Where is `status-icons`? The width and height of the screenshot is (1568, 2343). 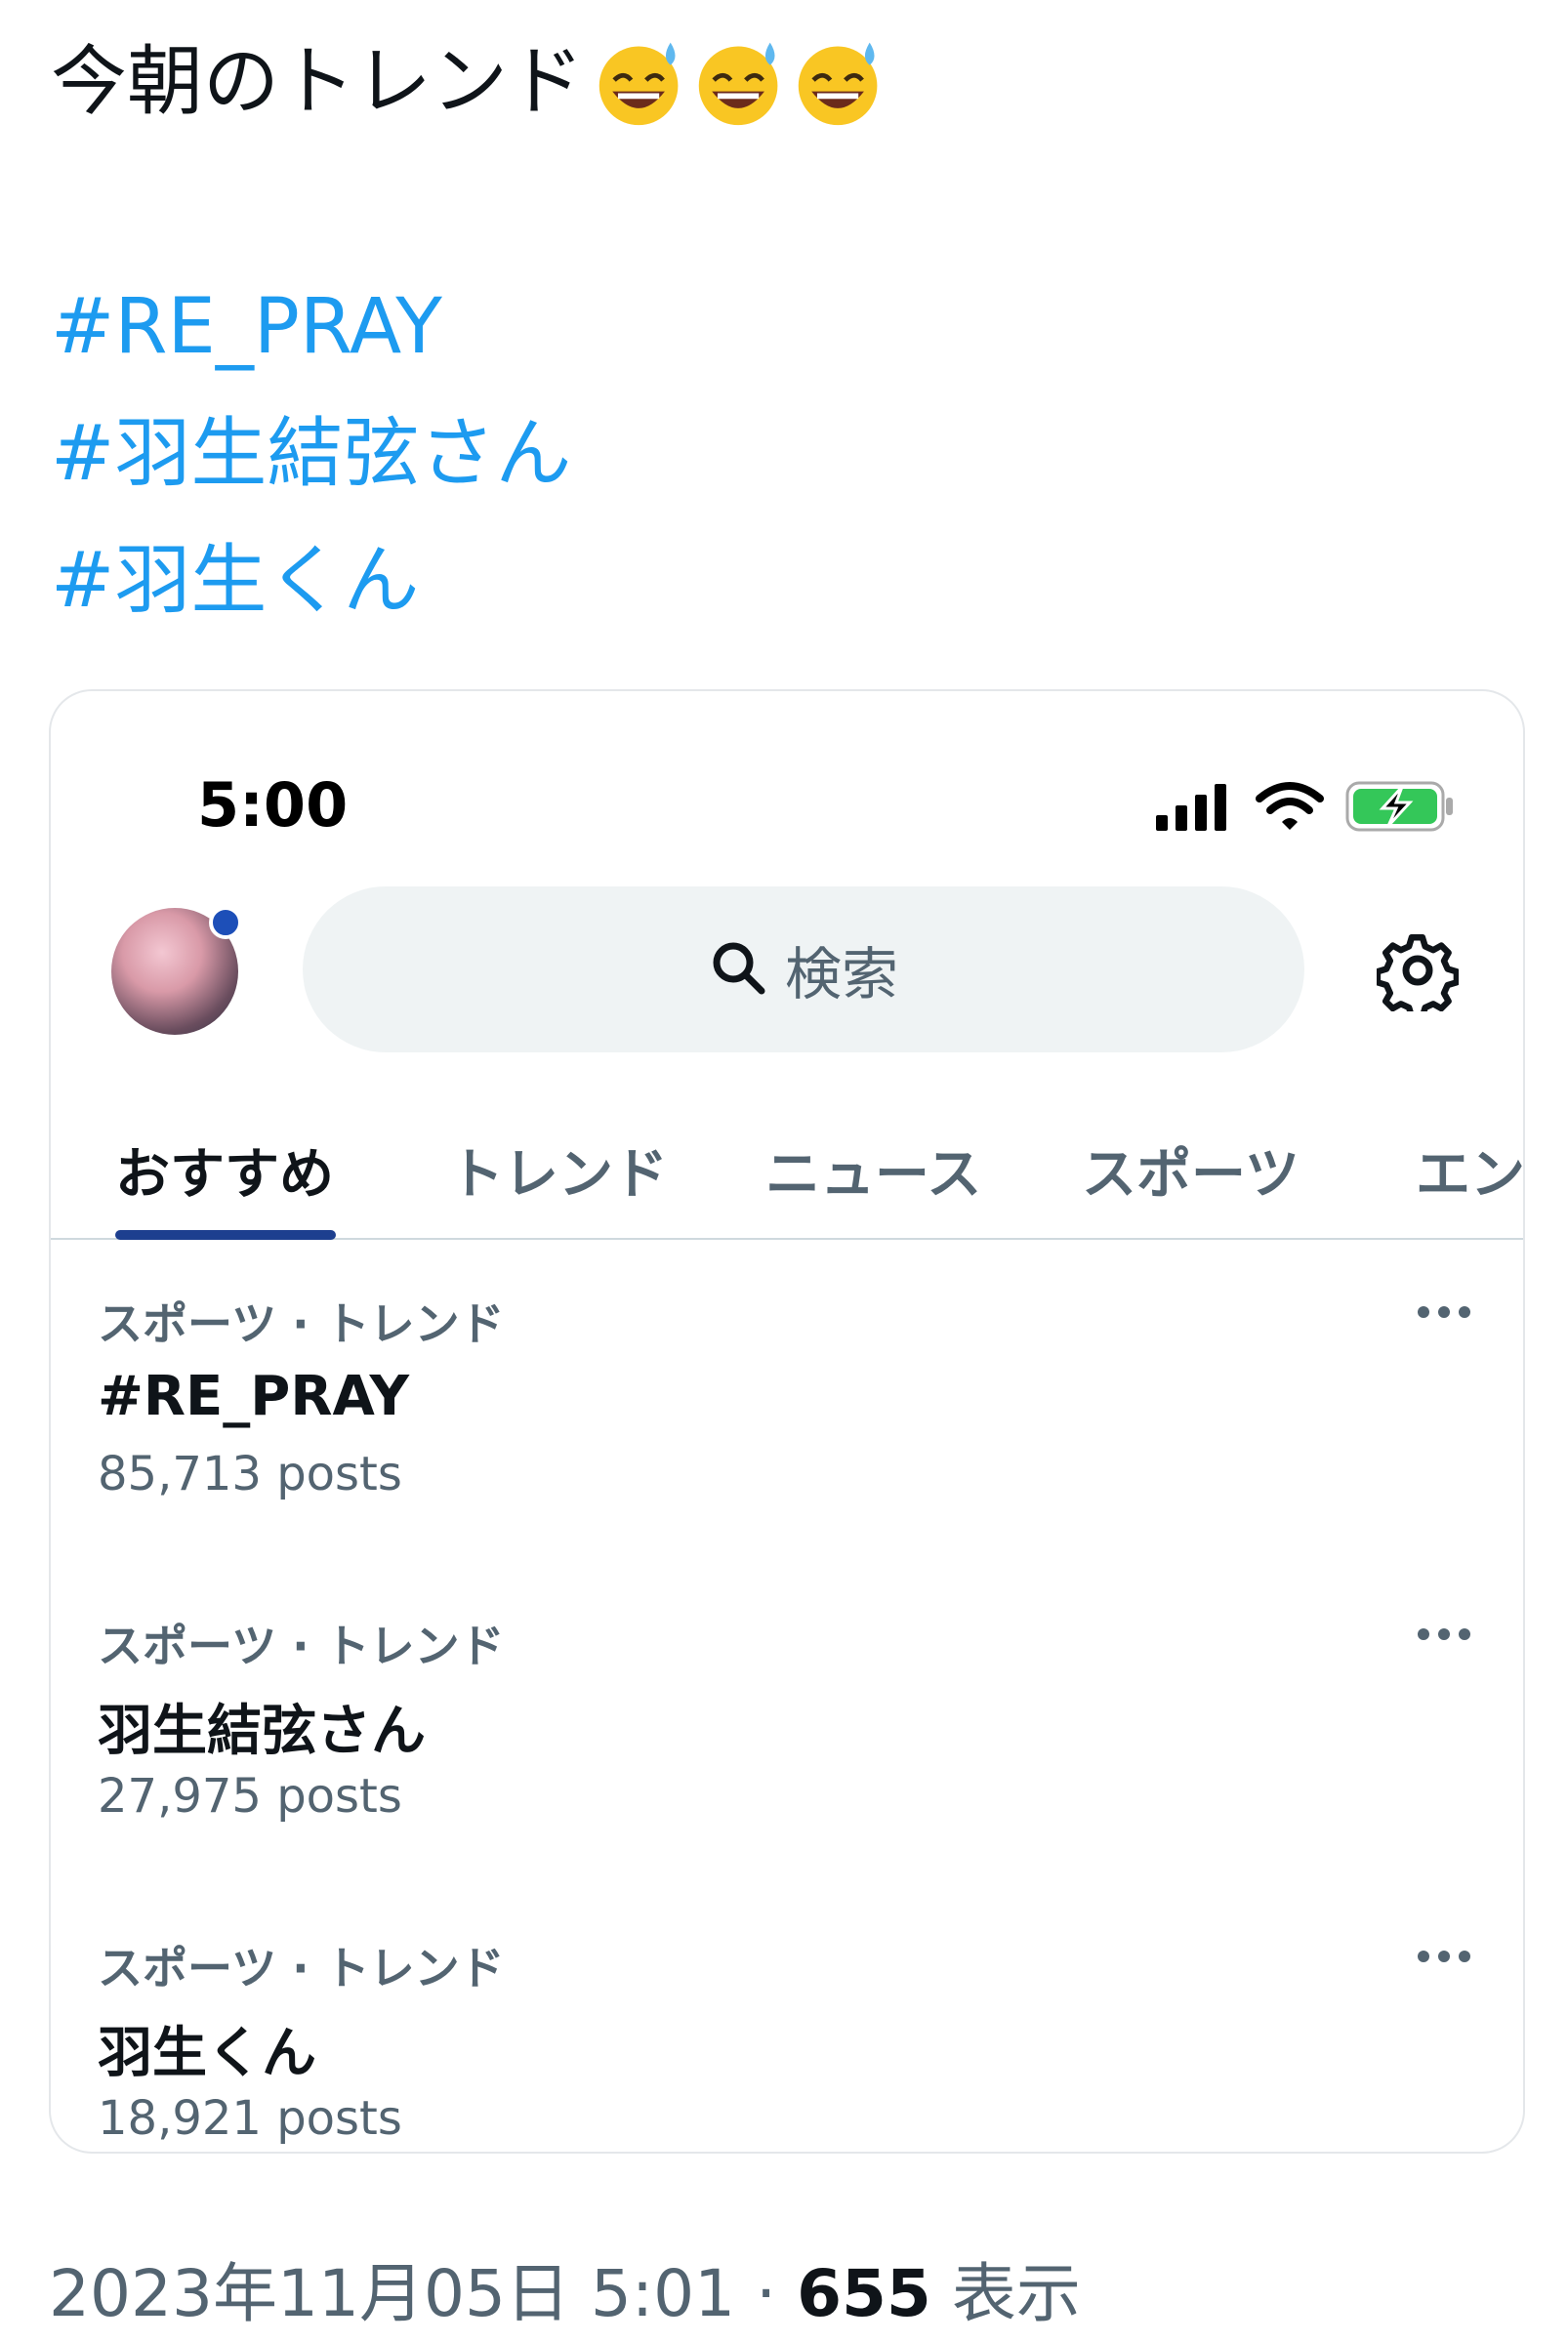
status-icons is located at coordinates (1305, 808).